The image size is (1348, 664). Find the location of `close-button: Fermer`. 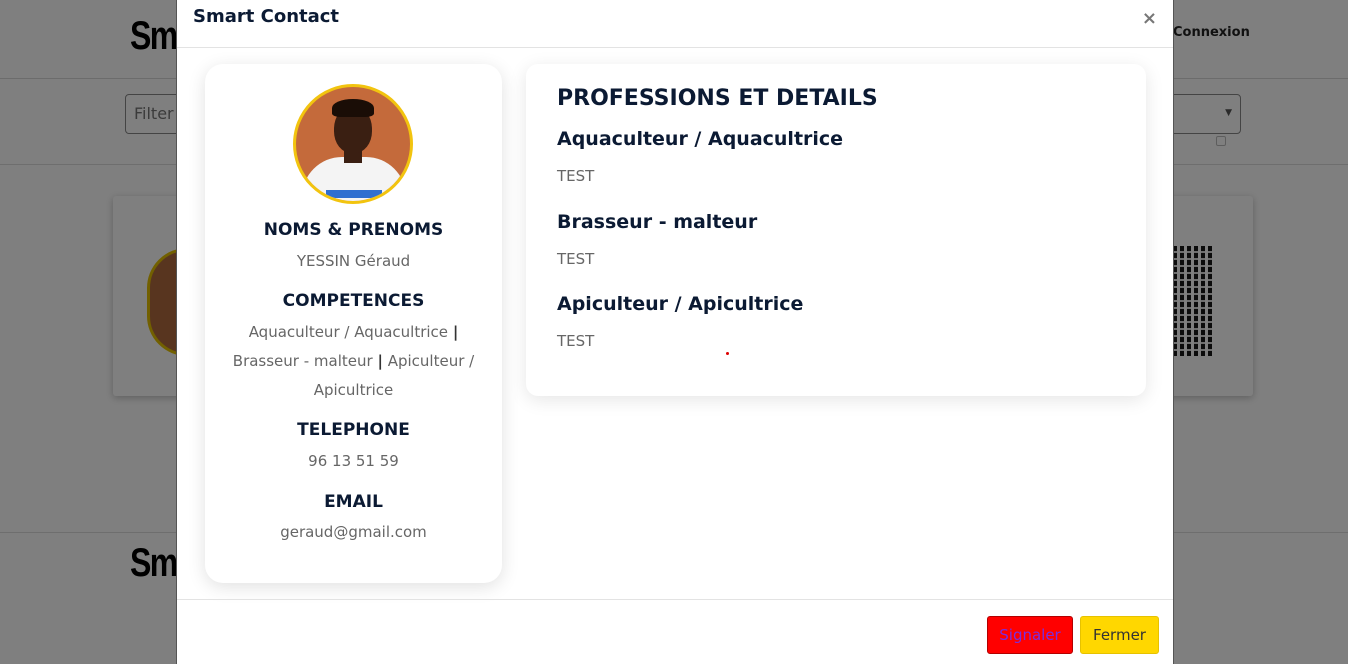

close-button: Fermer is located at coordinates (1119, 635).